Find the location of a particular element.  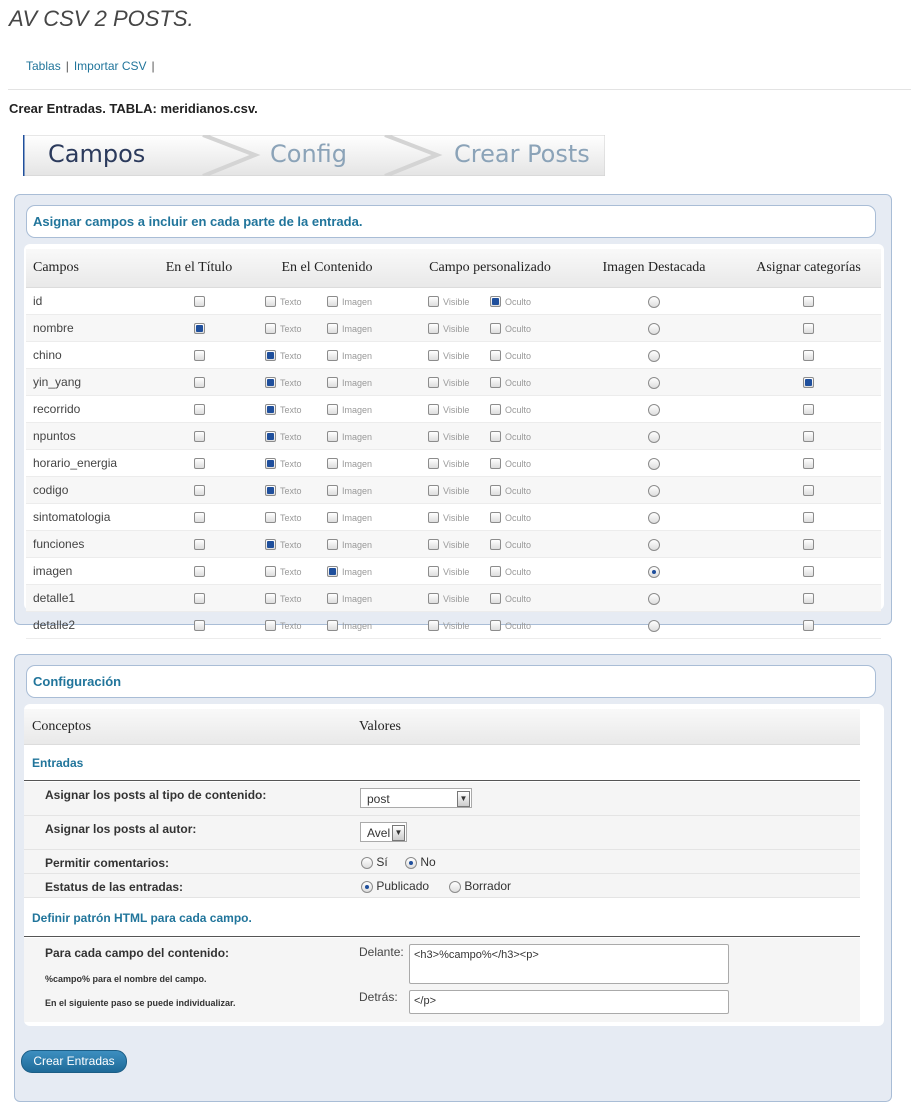

comments-si-option: Sí is located at coordinates (374, 862).